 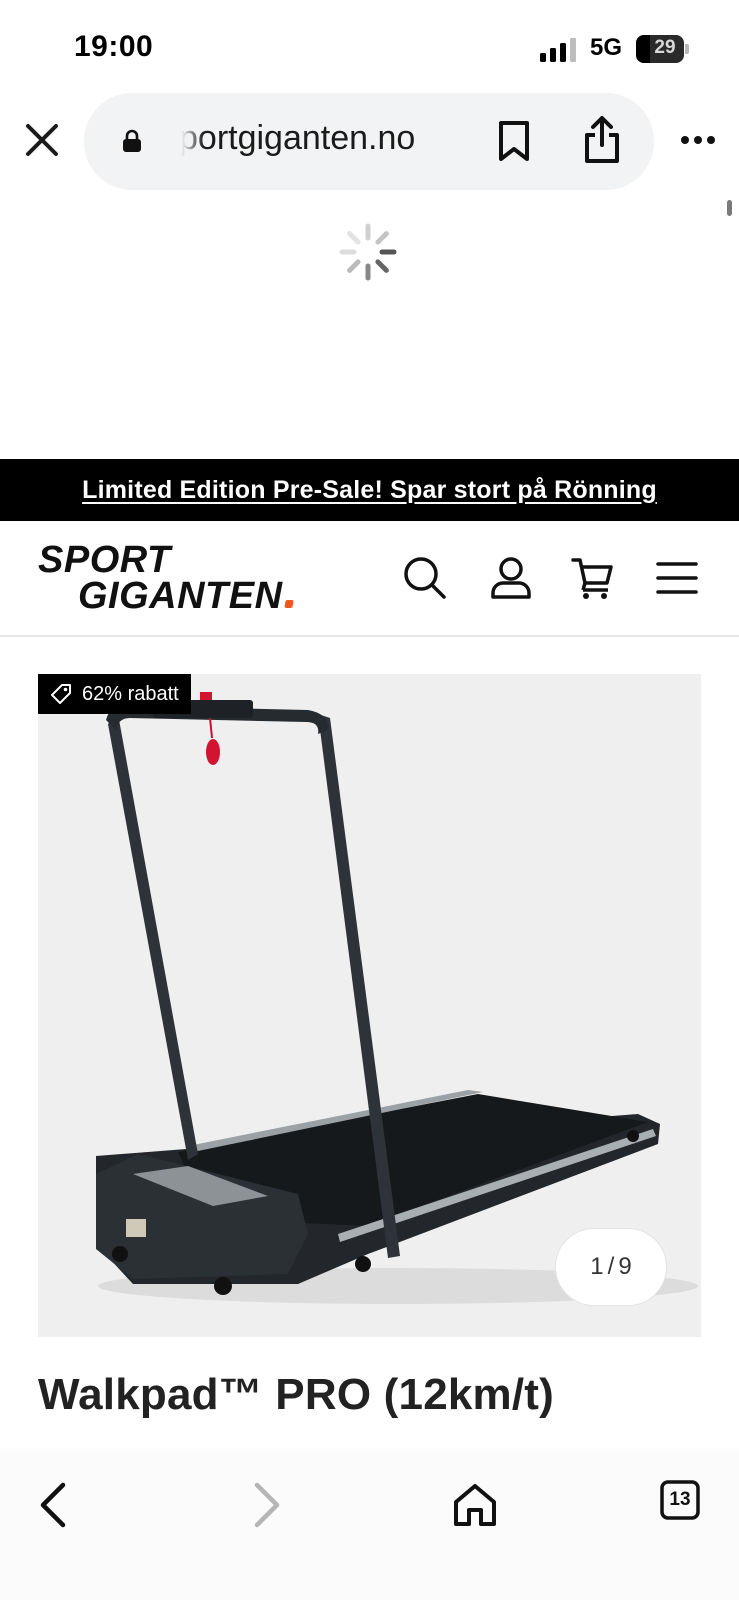 What do you see at coordinates (597, 1266) in the screenshot?
I see `image-index: 1` at bounding box center [597, 1266].